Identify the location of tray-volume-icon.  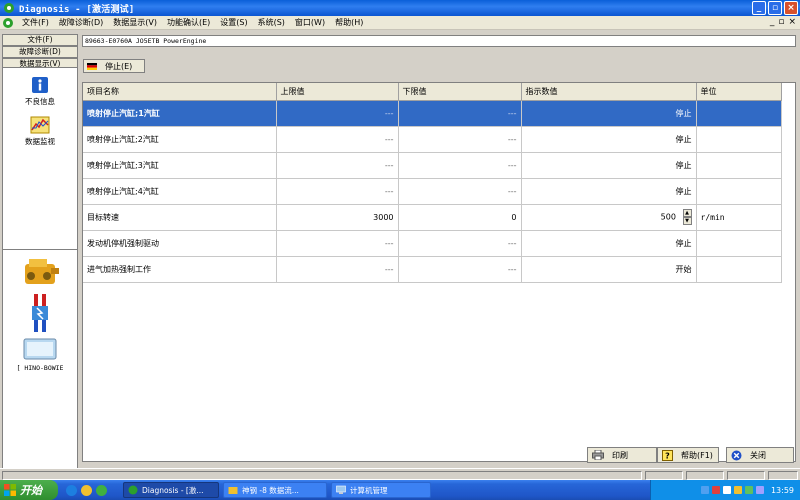
(726, 490).